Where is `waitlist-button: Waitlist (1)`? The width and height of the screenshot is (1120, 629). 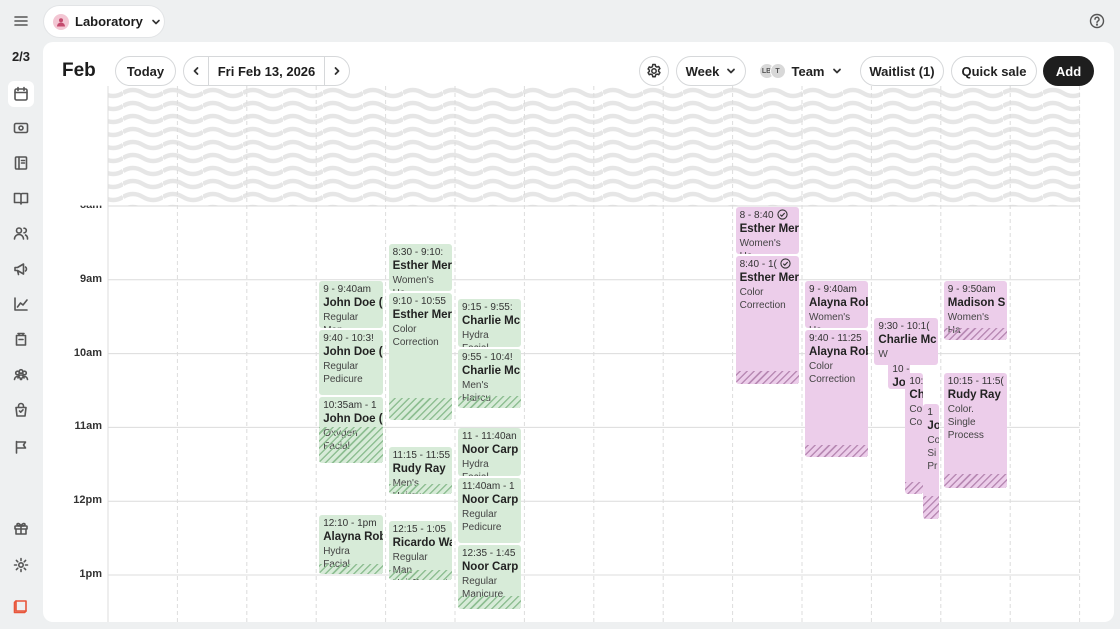
waitlist-button: Waitlist (1) is located at coordinates (902, 71).